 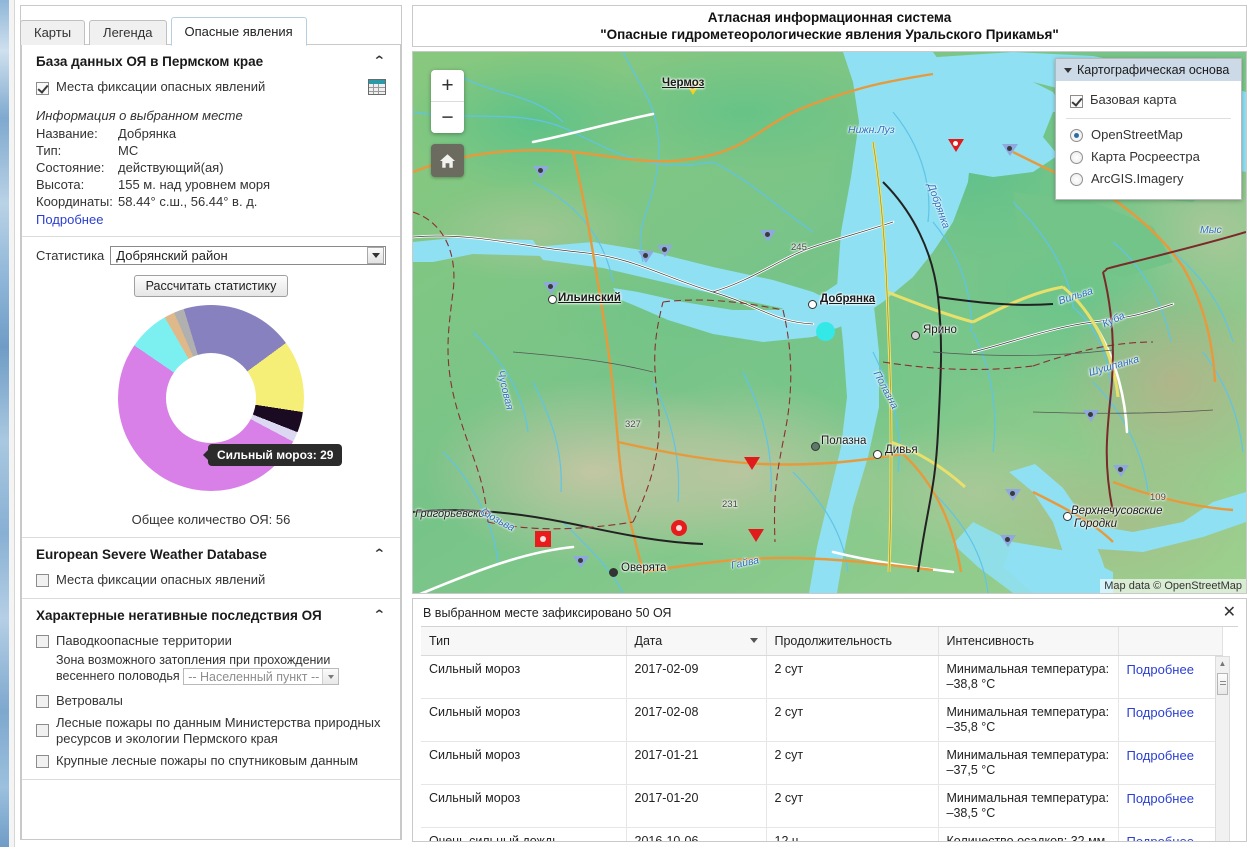 I want to click on tab-opasnye-yavleniya: Опасные явления, so click(x=238, y=31).